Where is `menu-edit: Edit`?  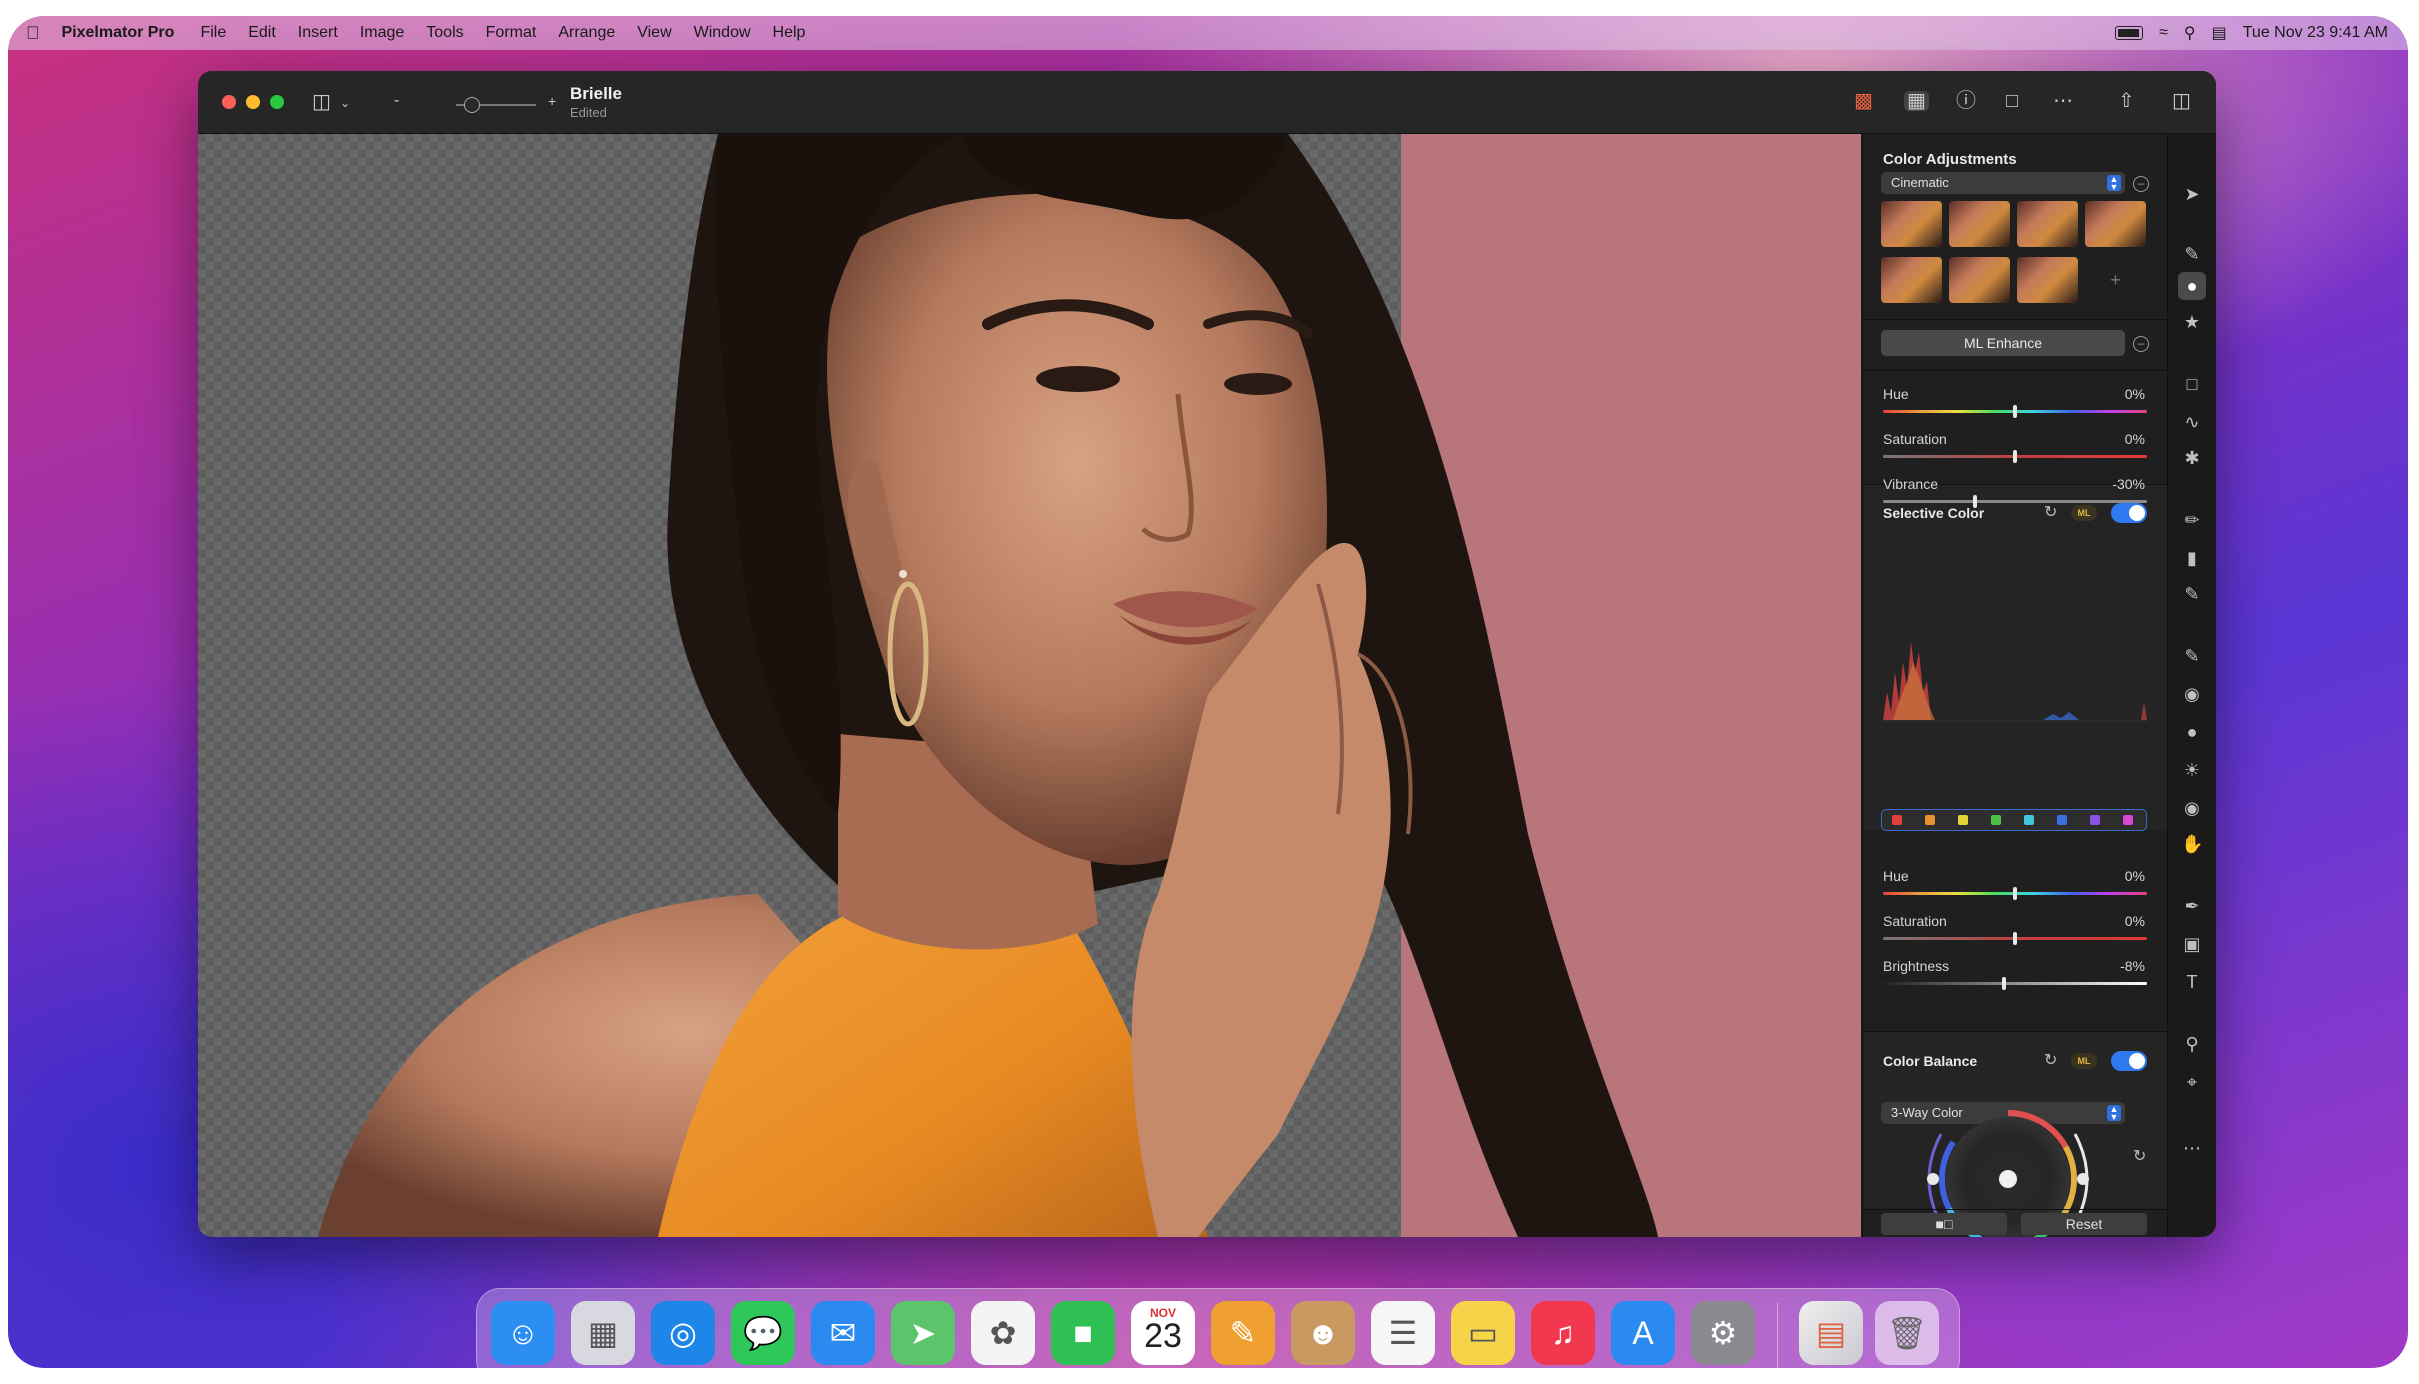 menu-edit: Edit is located at coordinates (262, 33).